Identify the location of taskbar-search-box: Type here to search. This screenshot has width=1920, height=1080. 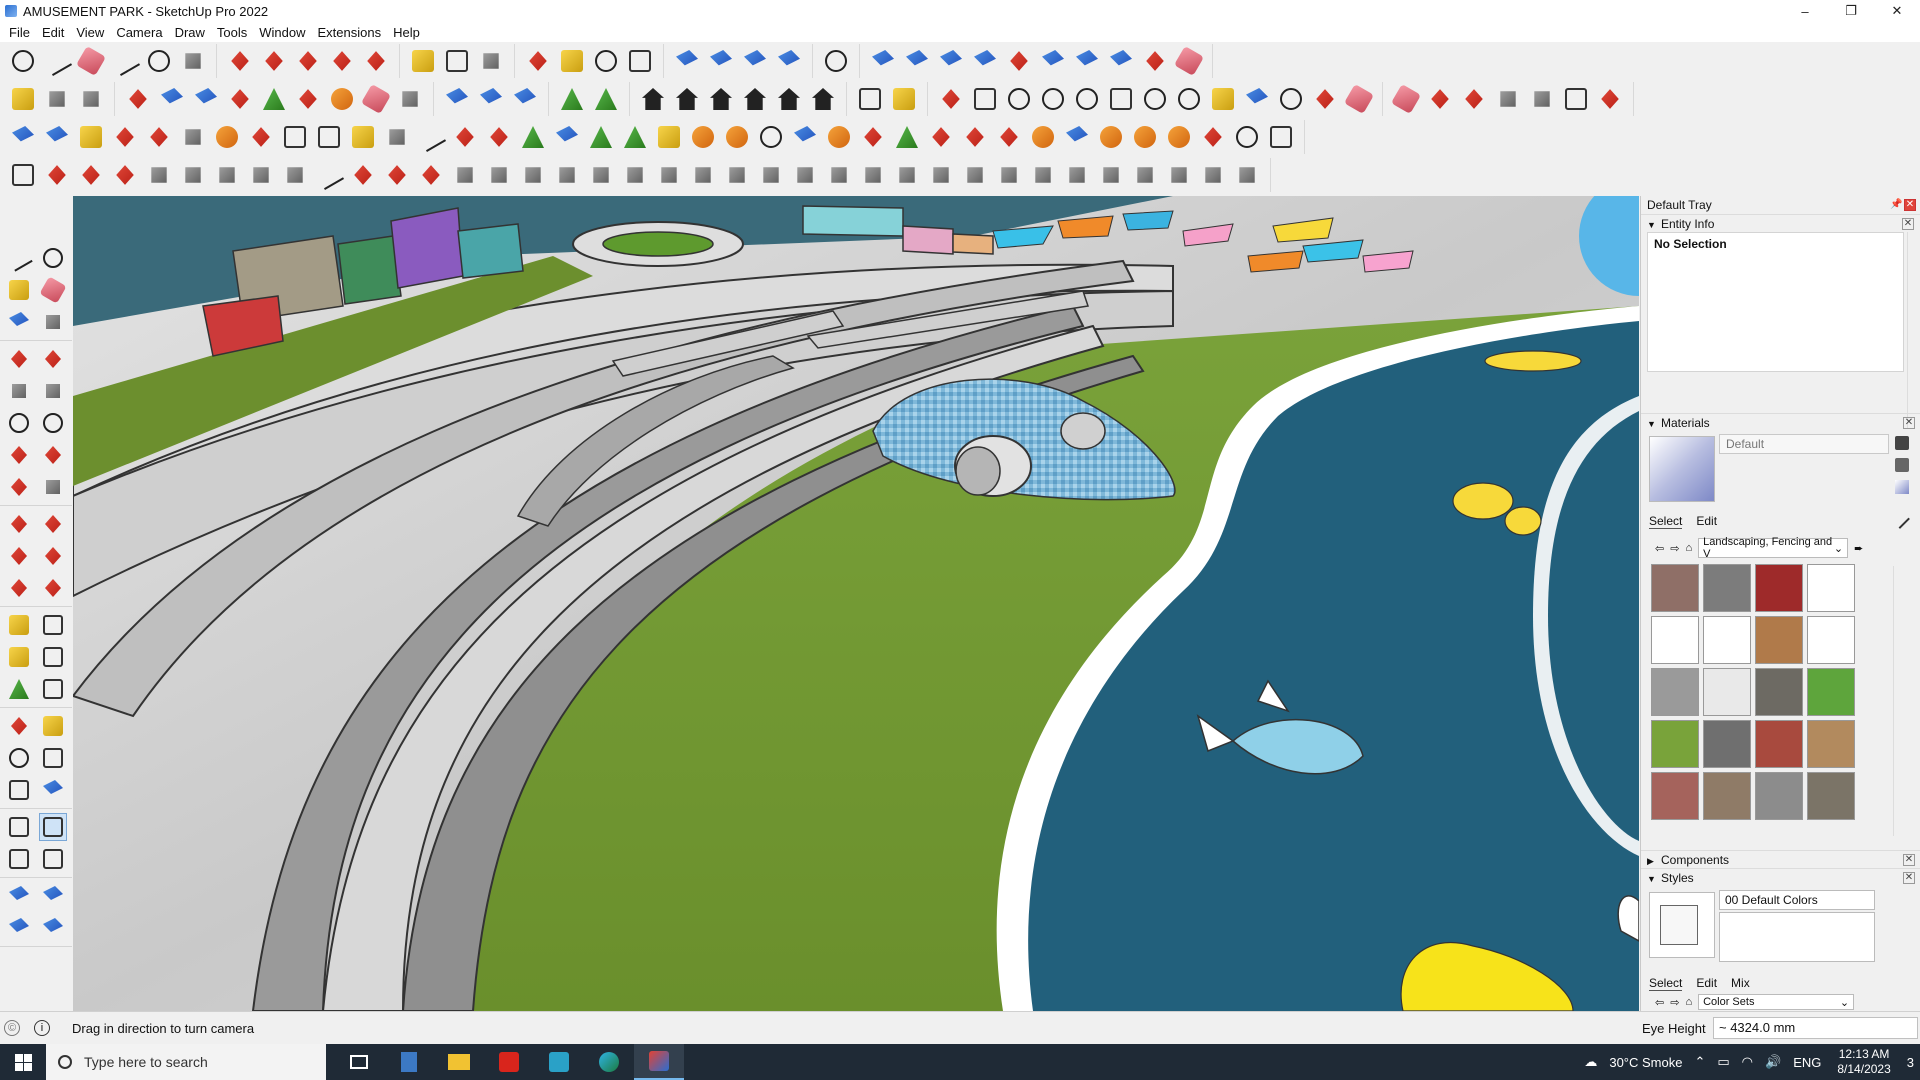
(186, 1062).